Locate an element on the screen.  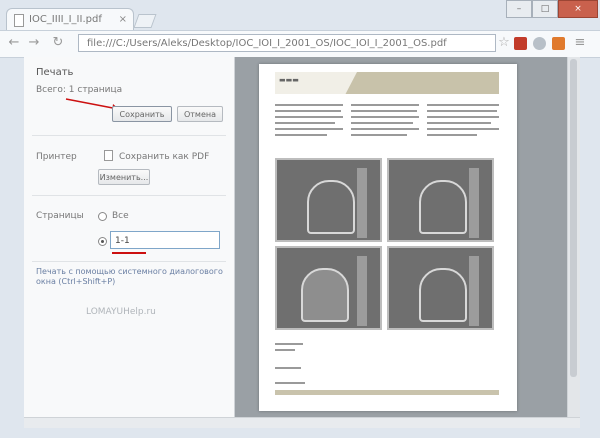
cancel-button: Отмена is located at coordinates (200, 114).